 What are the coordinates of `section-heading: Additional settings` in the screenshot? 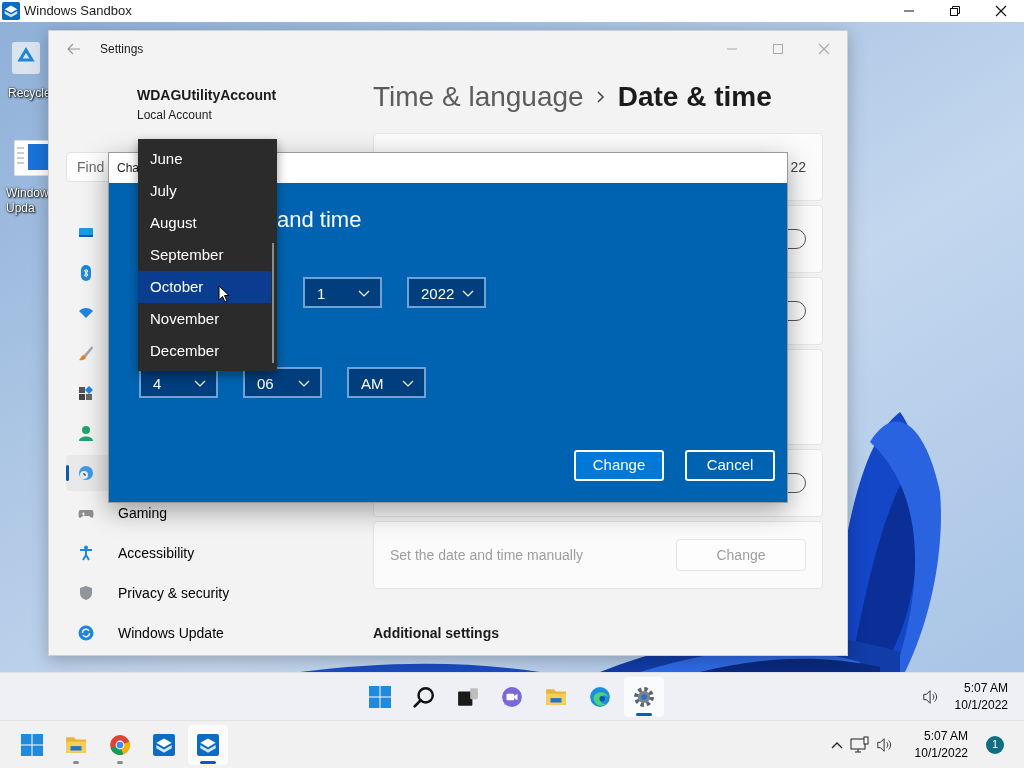 It's located at (436, 633).